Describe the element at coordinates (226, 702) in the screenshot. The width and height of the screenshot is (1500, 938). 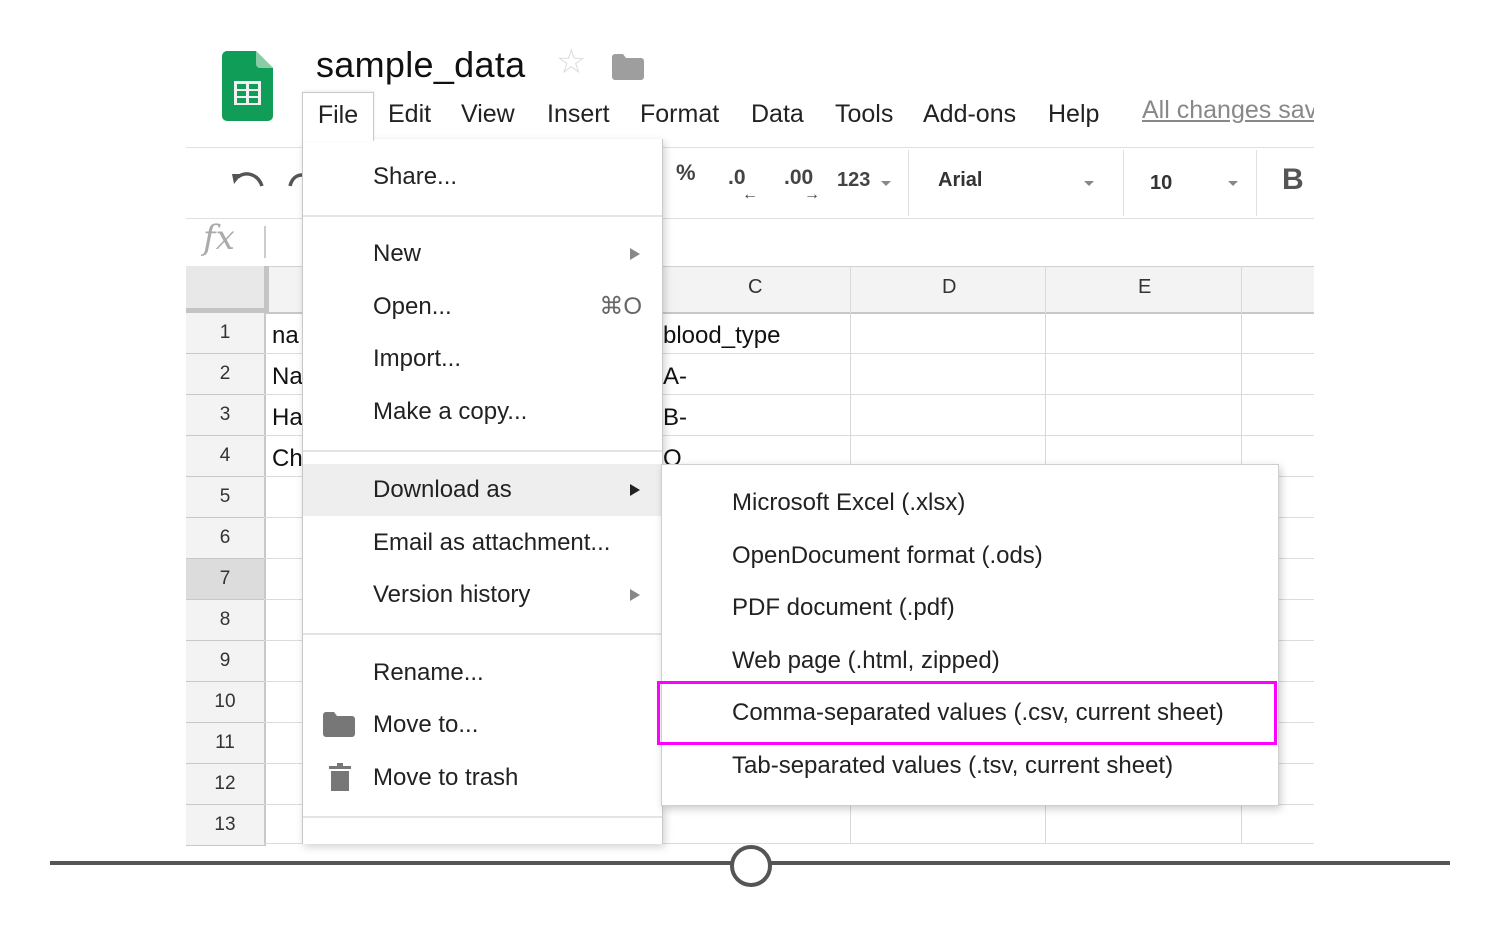
I see `row-header: 10` at that location.